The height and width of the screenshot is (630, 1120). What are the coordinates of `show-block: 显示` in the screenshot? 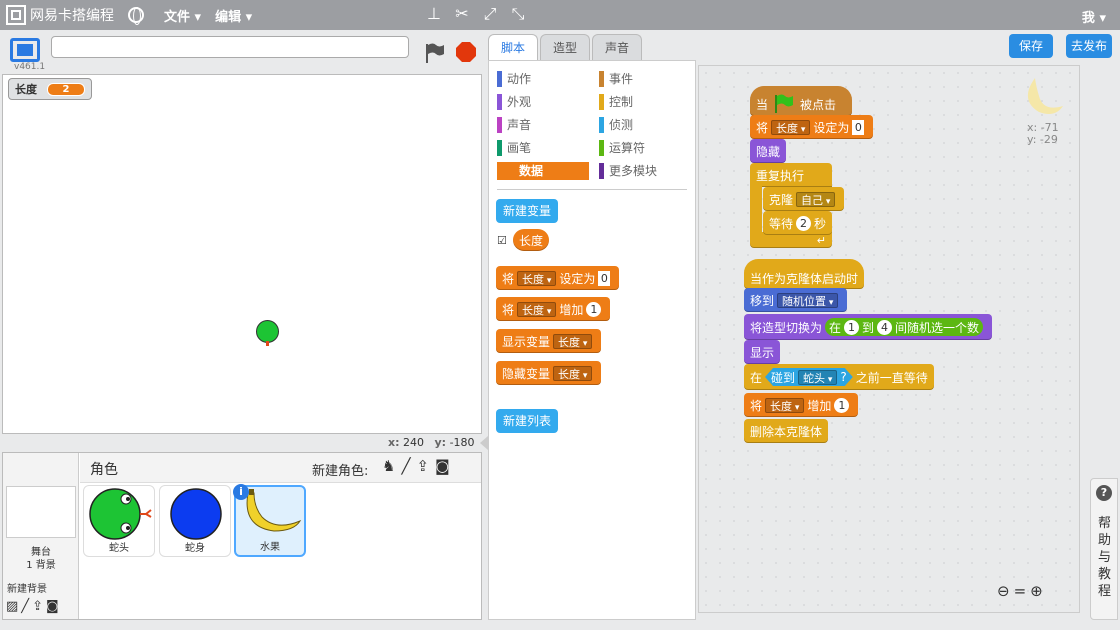 It's located at (762, 352).